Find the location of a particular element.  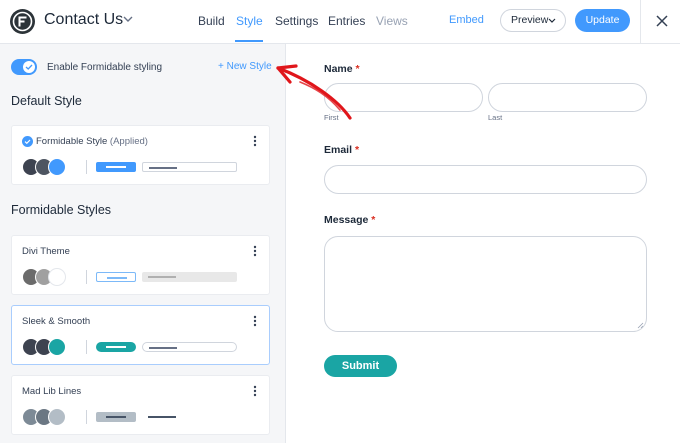

email-field is located at coordinates (485, 179).